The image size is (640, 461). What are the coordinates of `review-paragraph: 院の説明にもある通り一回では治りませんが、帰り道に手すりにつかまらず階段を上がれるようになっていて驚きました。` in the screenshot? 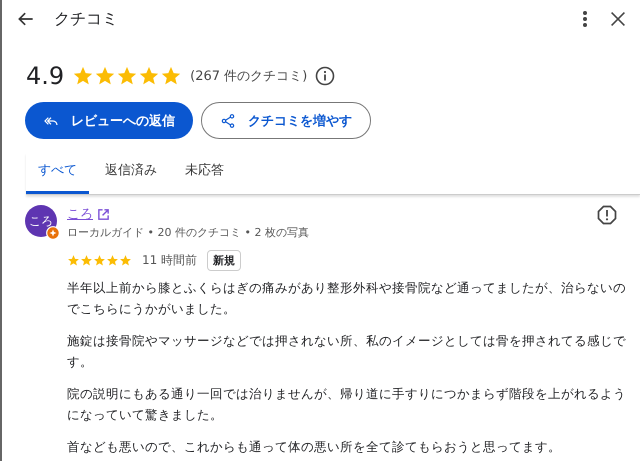 It's located at (347, 404).